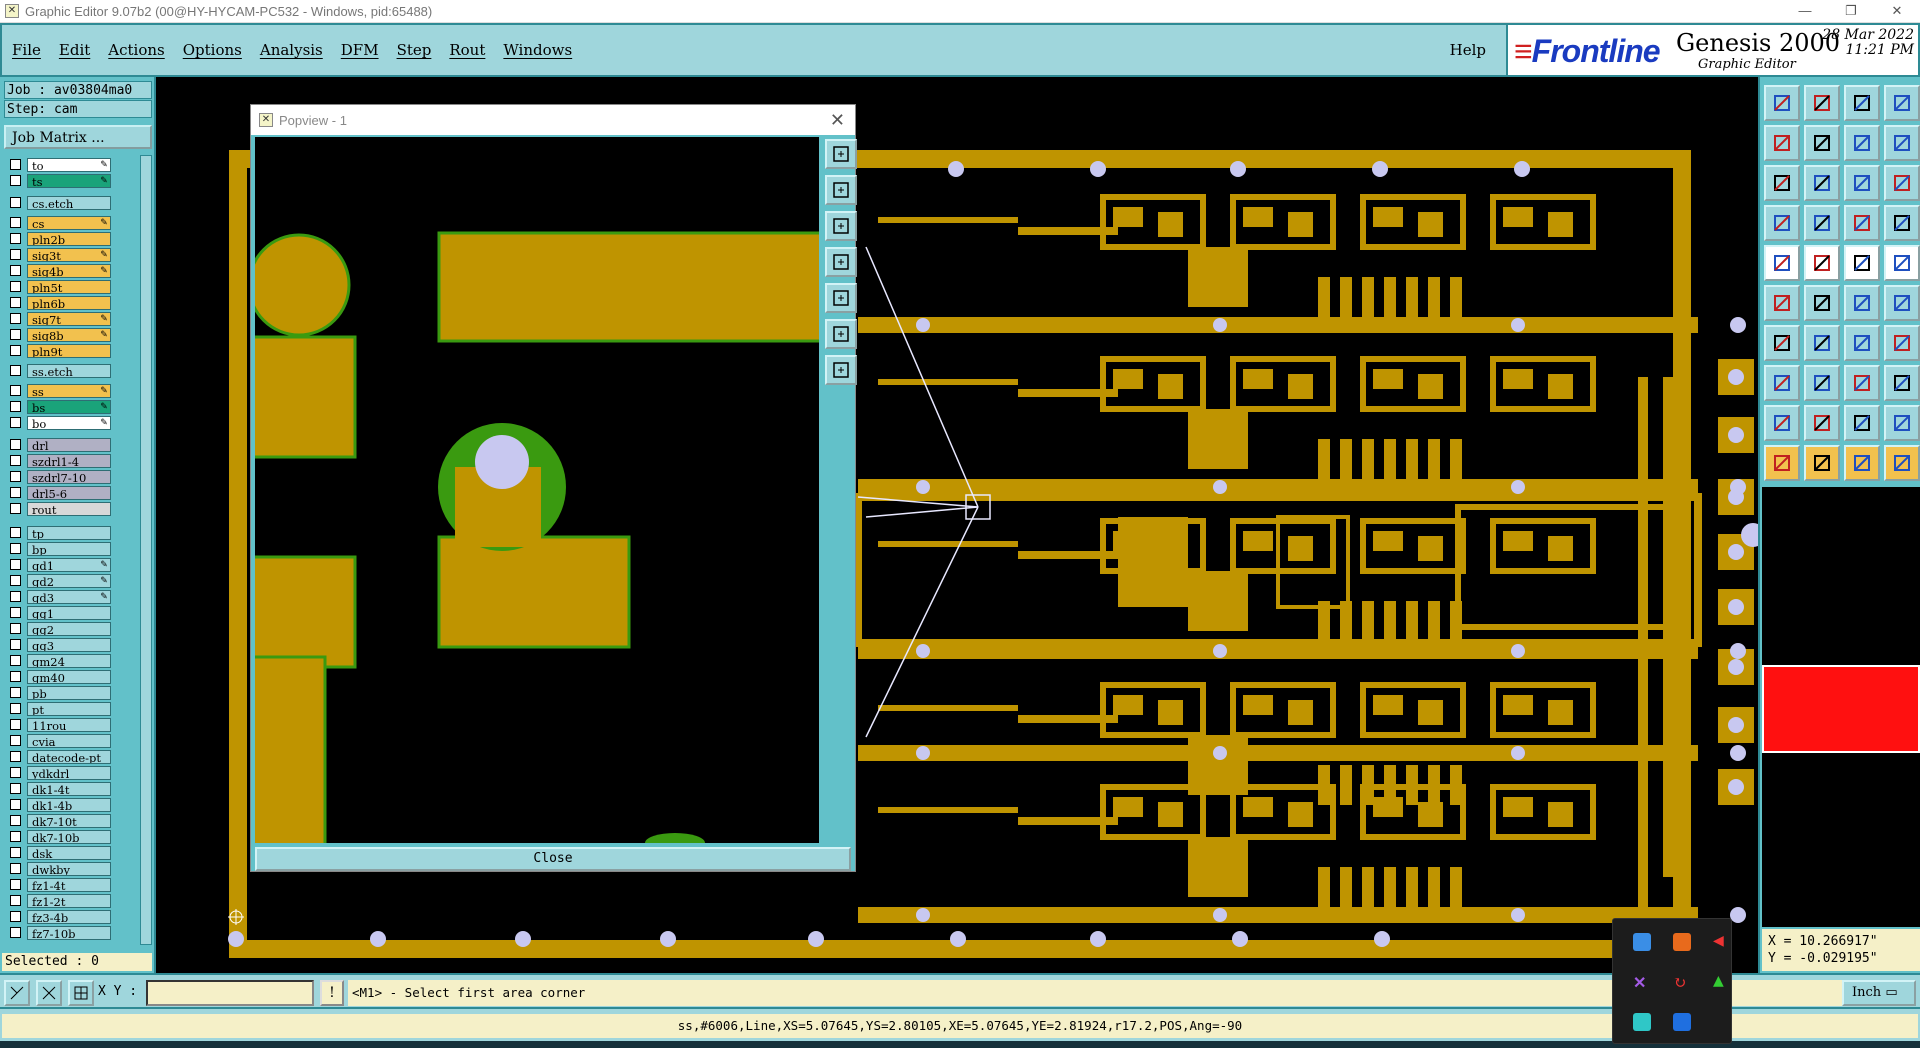  What do you see at coordinates (69, 286) in the screenshot?
I see `layer-name: pln5t` at bounding box center [69, 286].